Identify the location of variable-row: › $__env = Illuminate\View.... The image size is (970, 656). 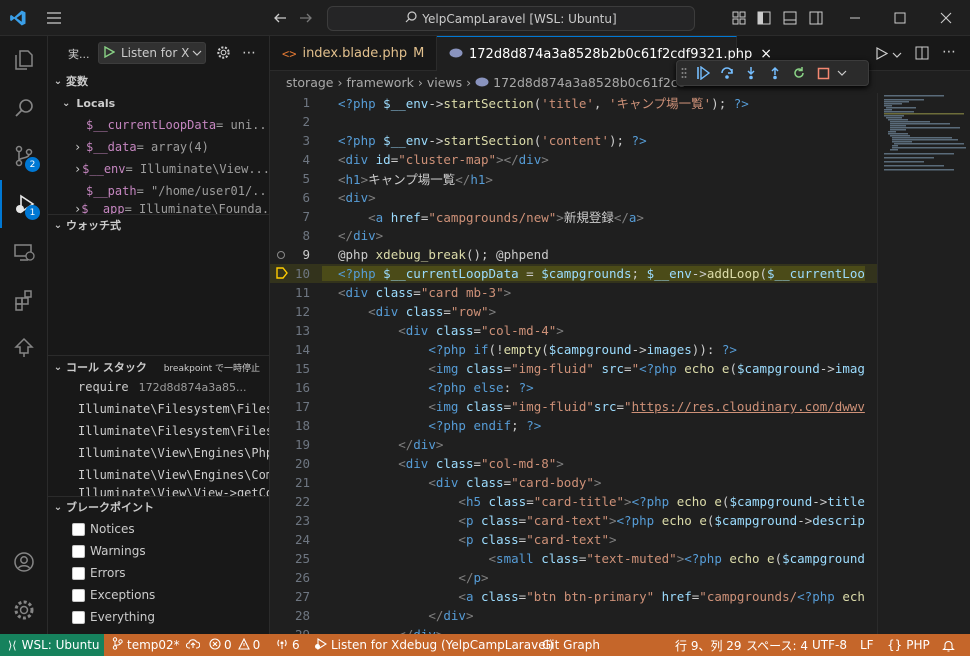
(158, 169).